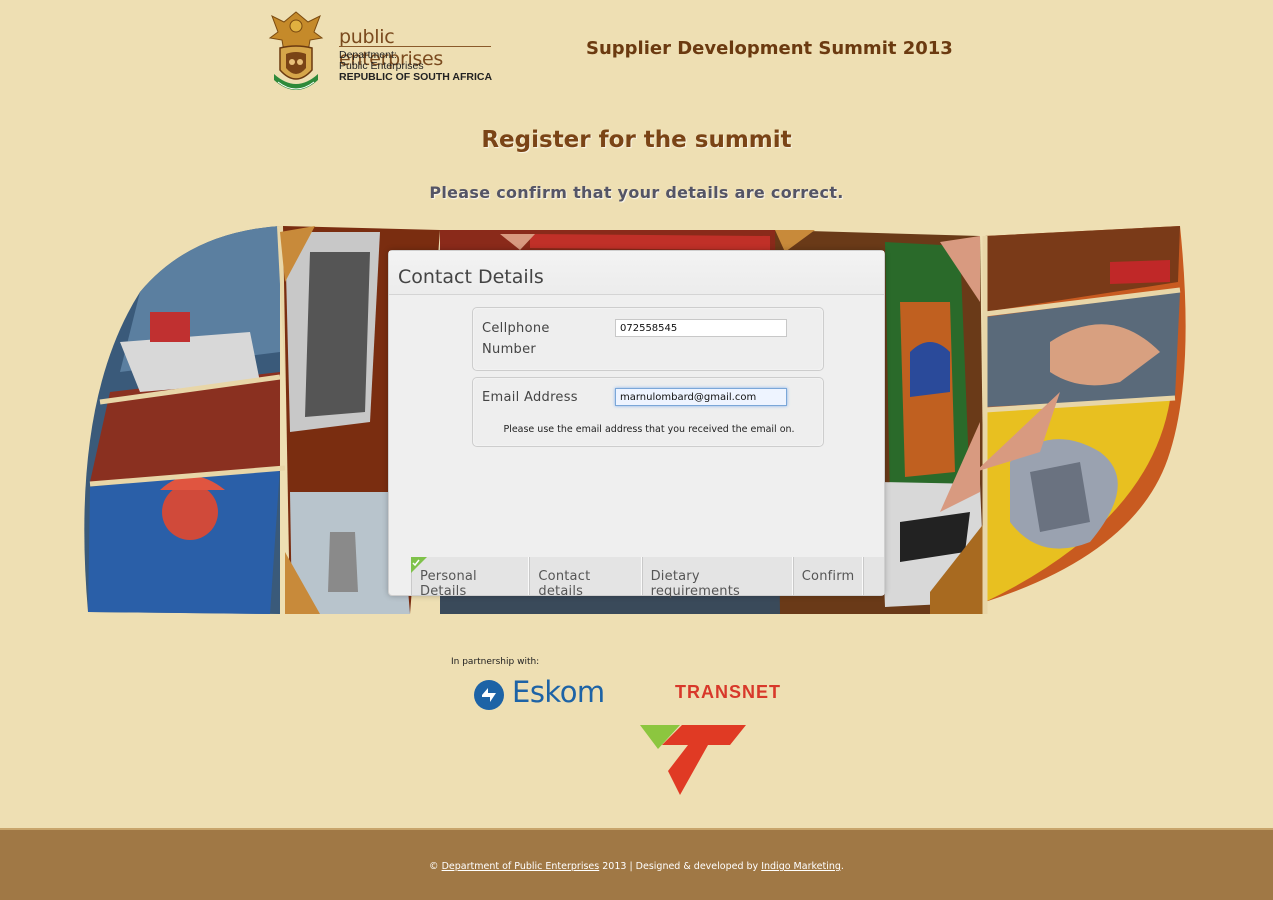  What do you see at coordinates (680, 866) in the screenshot?
I see `footer-middle-text: 2013 | Designed & developed by` at bounding box center [680, 866].